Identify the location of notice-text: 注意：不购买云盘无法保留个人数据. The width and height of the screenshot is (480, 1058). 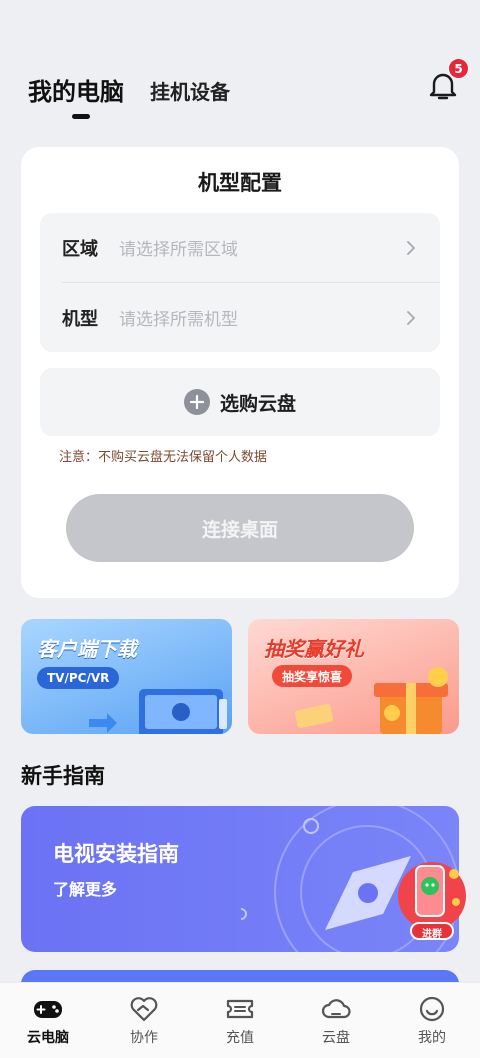
(163, 457).